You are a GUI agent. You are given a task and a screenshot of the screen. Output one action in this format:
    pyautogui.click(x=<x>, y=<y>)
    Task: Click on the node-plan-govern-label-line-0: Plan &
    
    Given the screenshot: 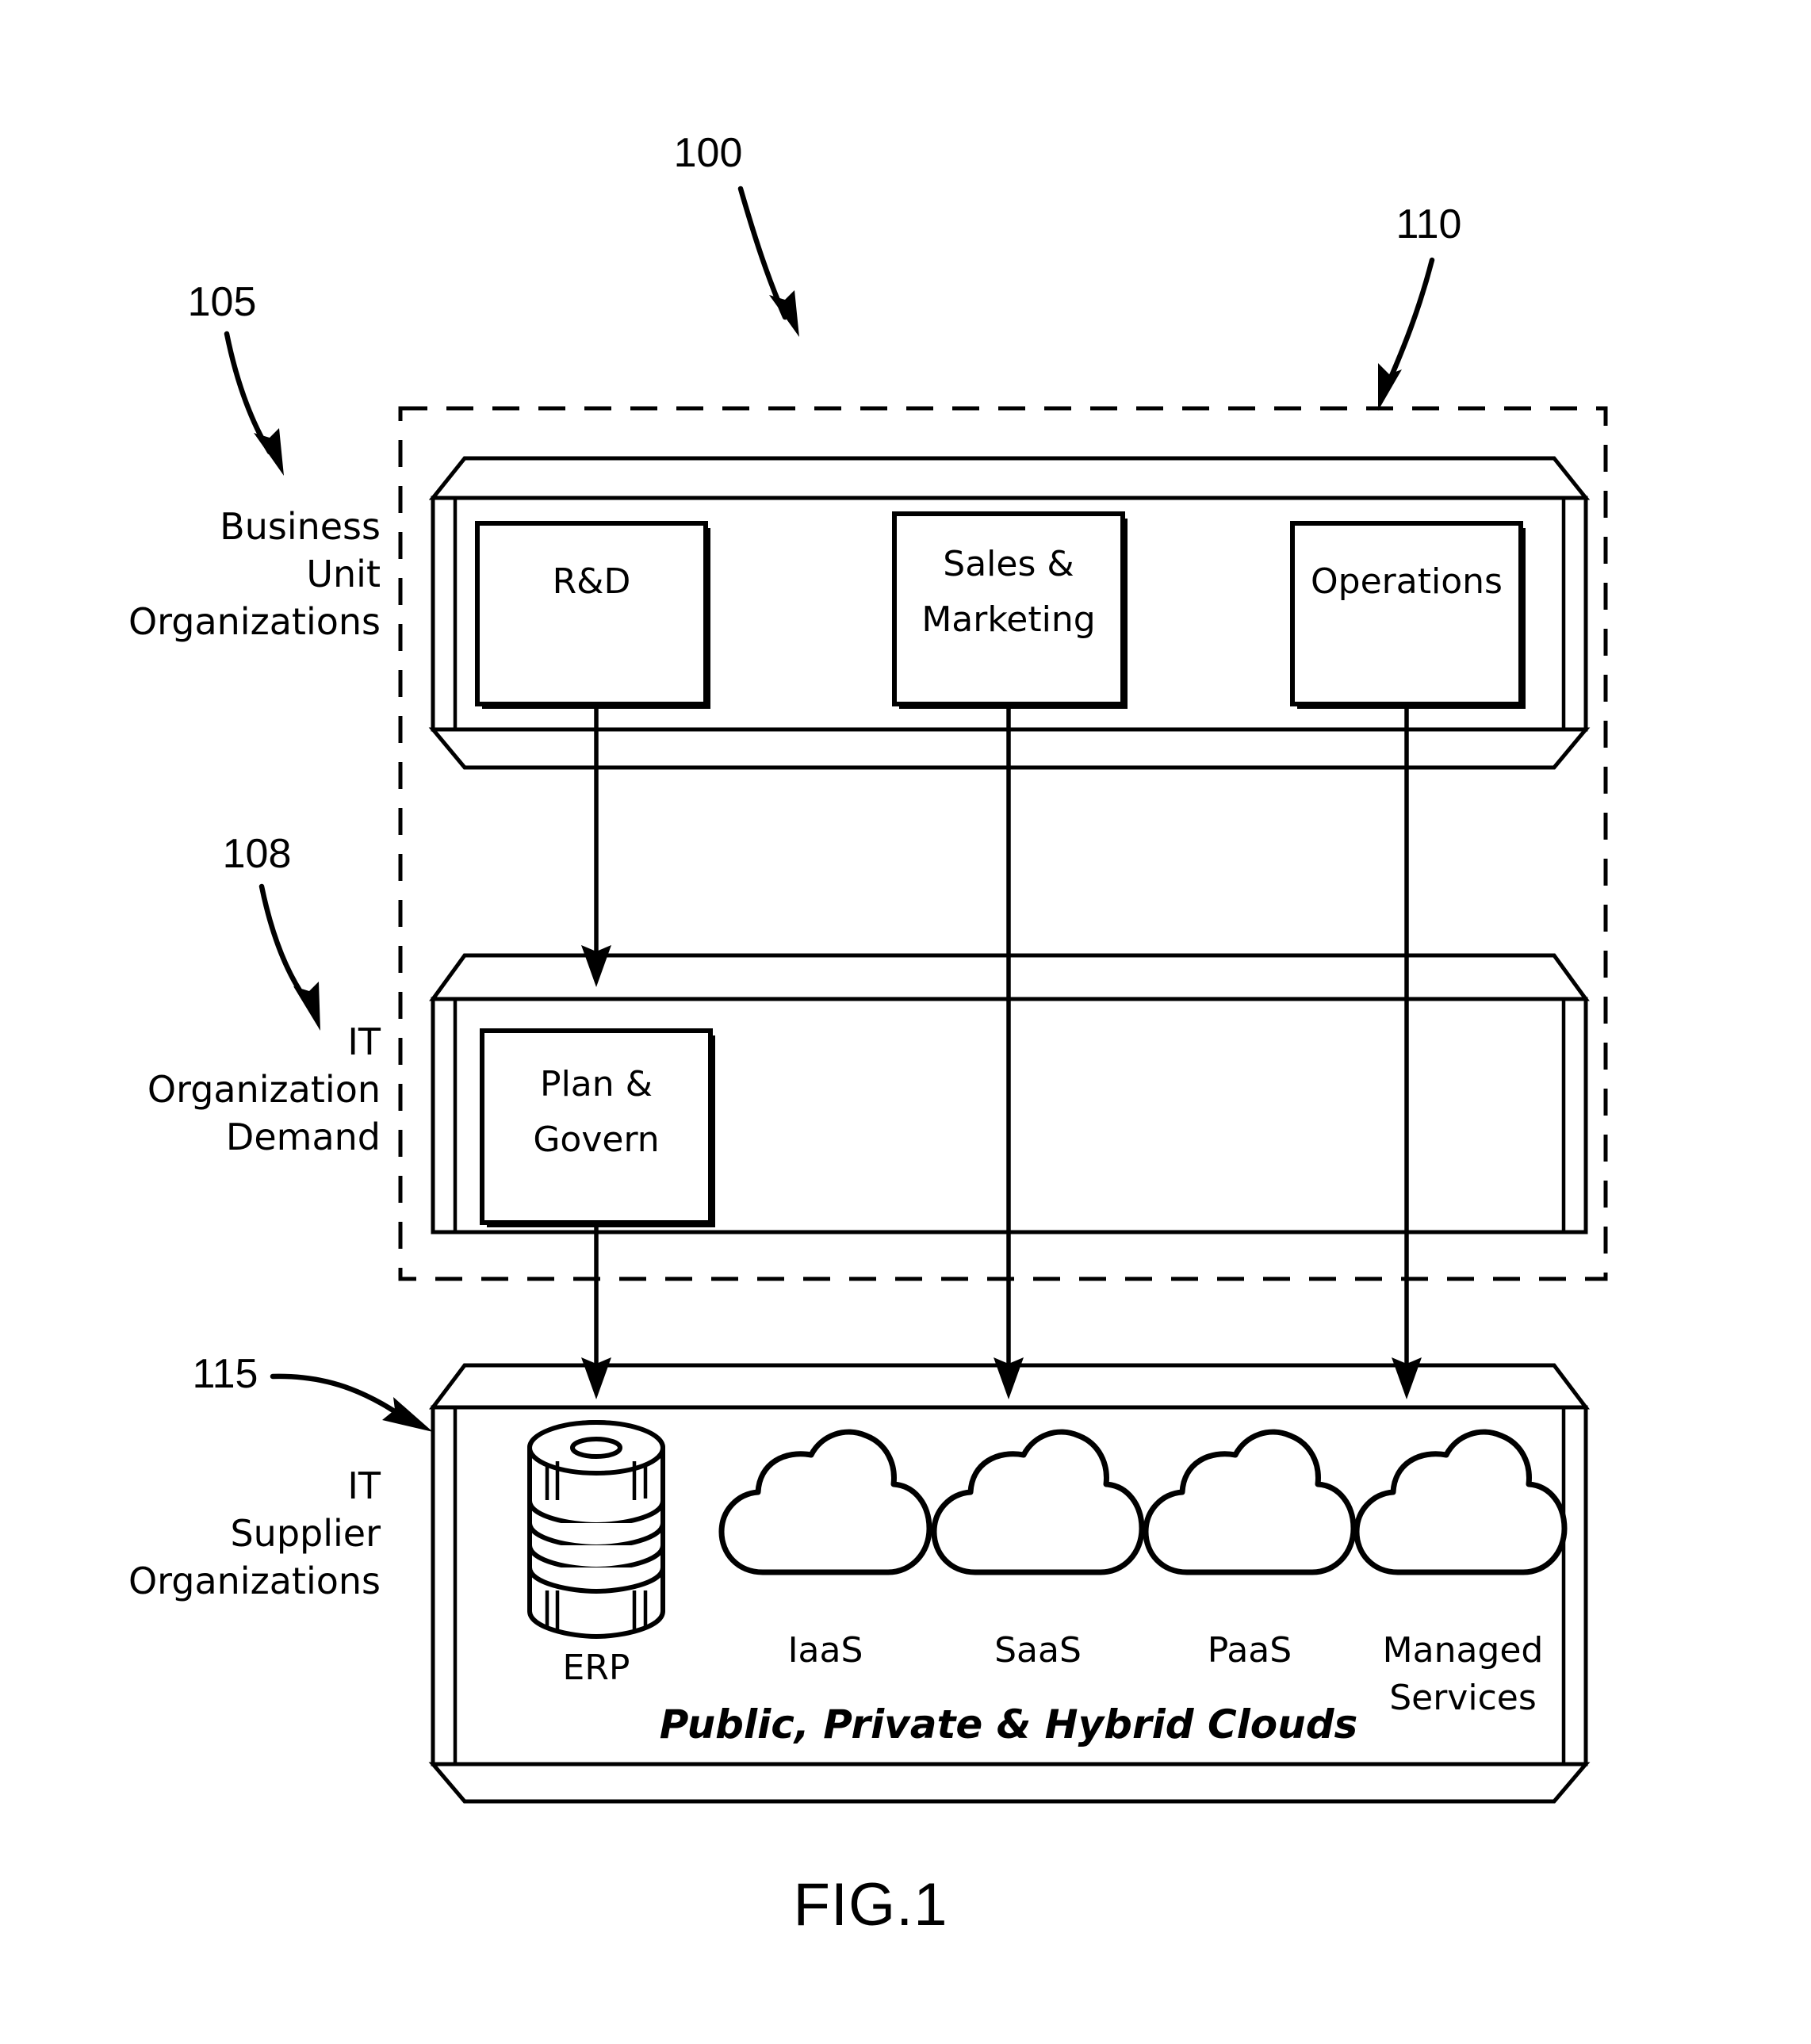 What is the action you would take?
    pyautogui.click(x=596, y=1084)
    